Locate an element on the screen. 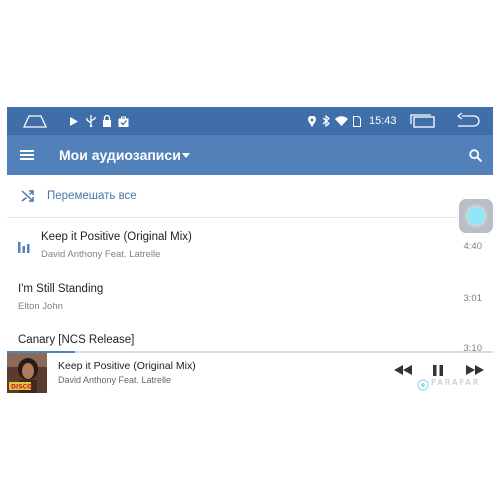  clock: 15:43 is located at coordinates (383, 121).